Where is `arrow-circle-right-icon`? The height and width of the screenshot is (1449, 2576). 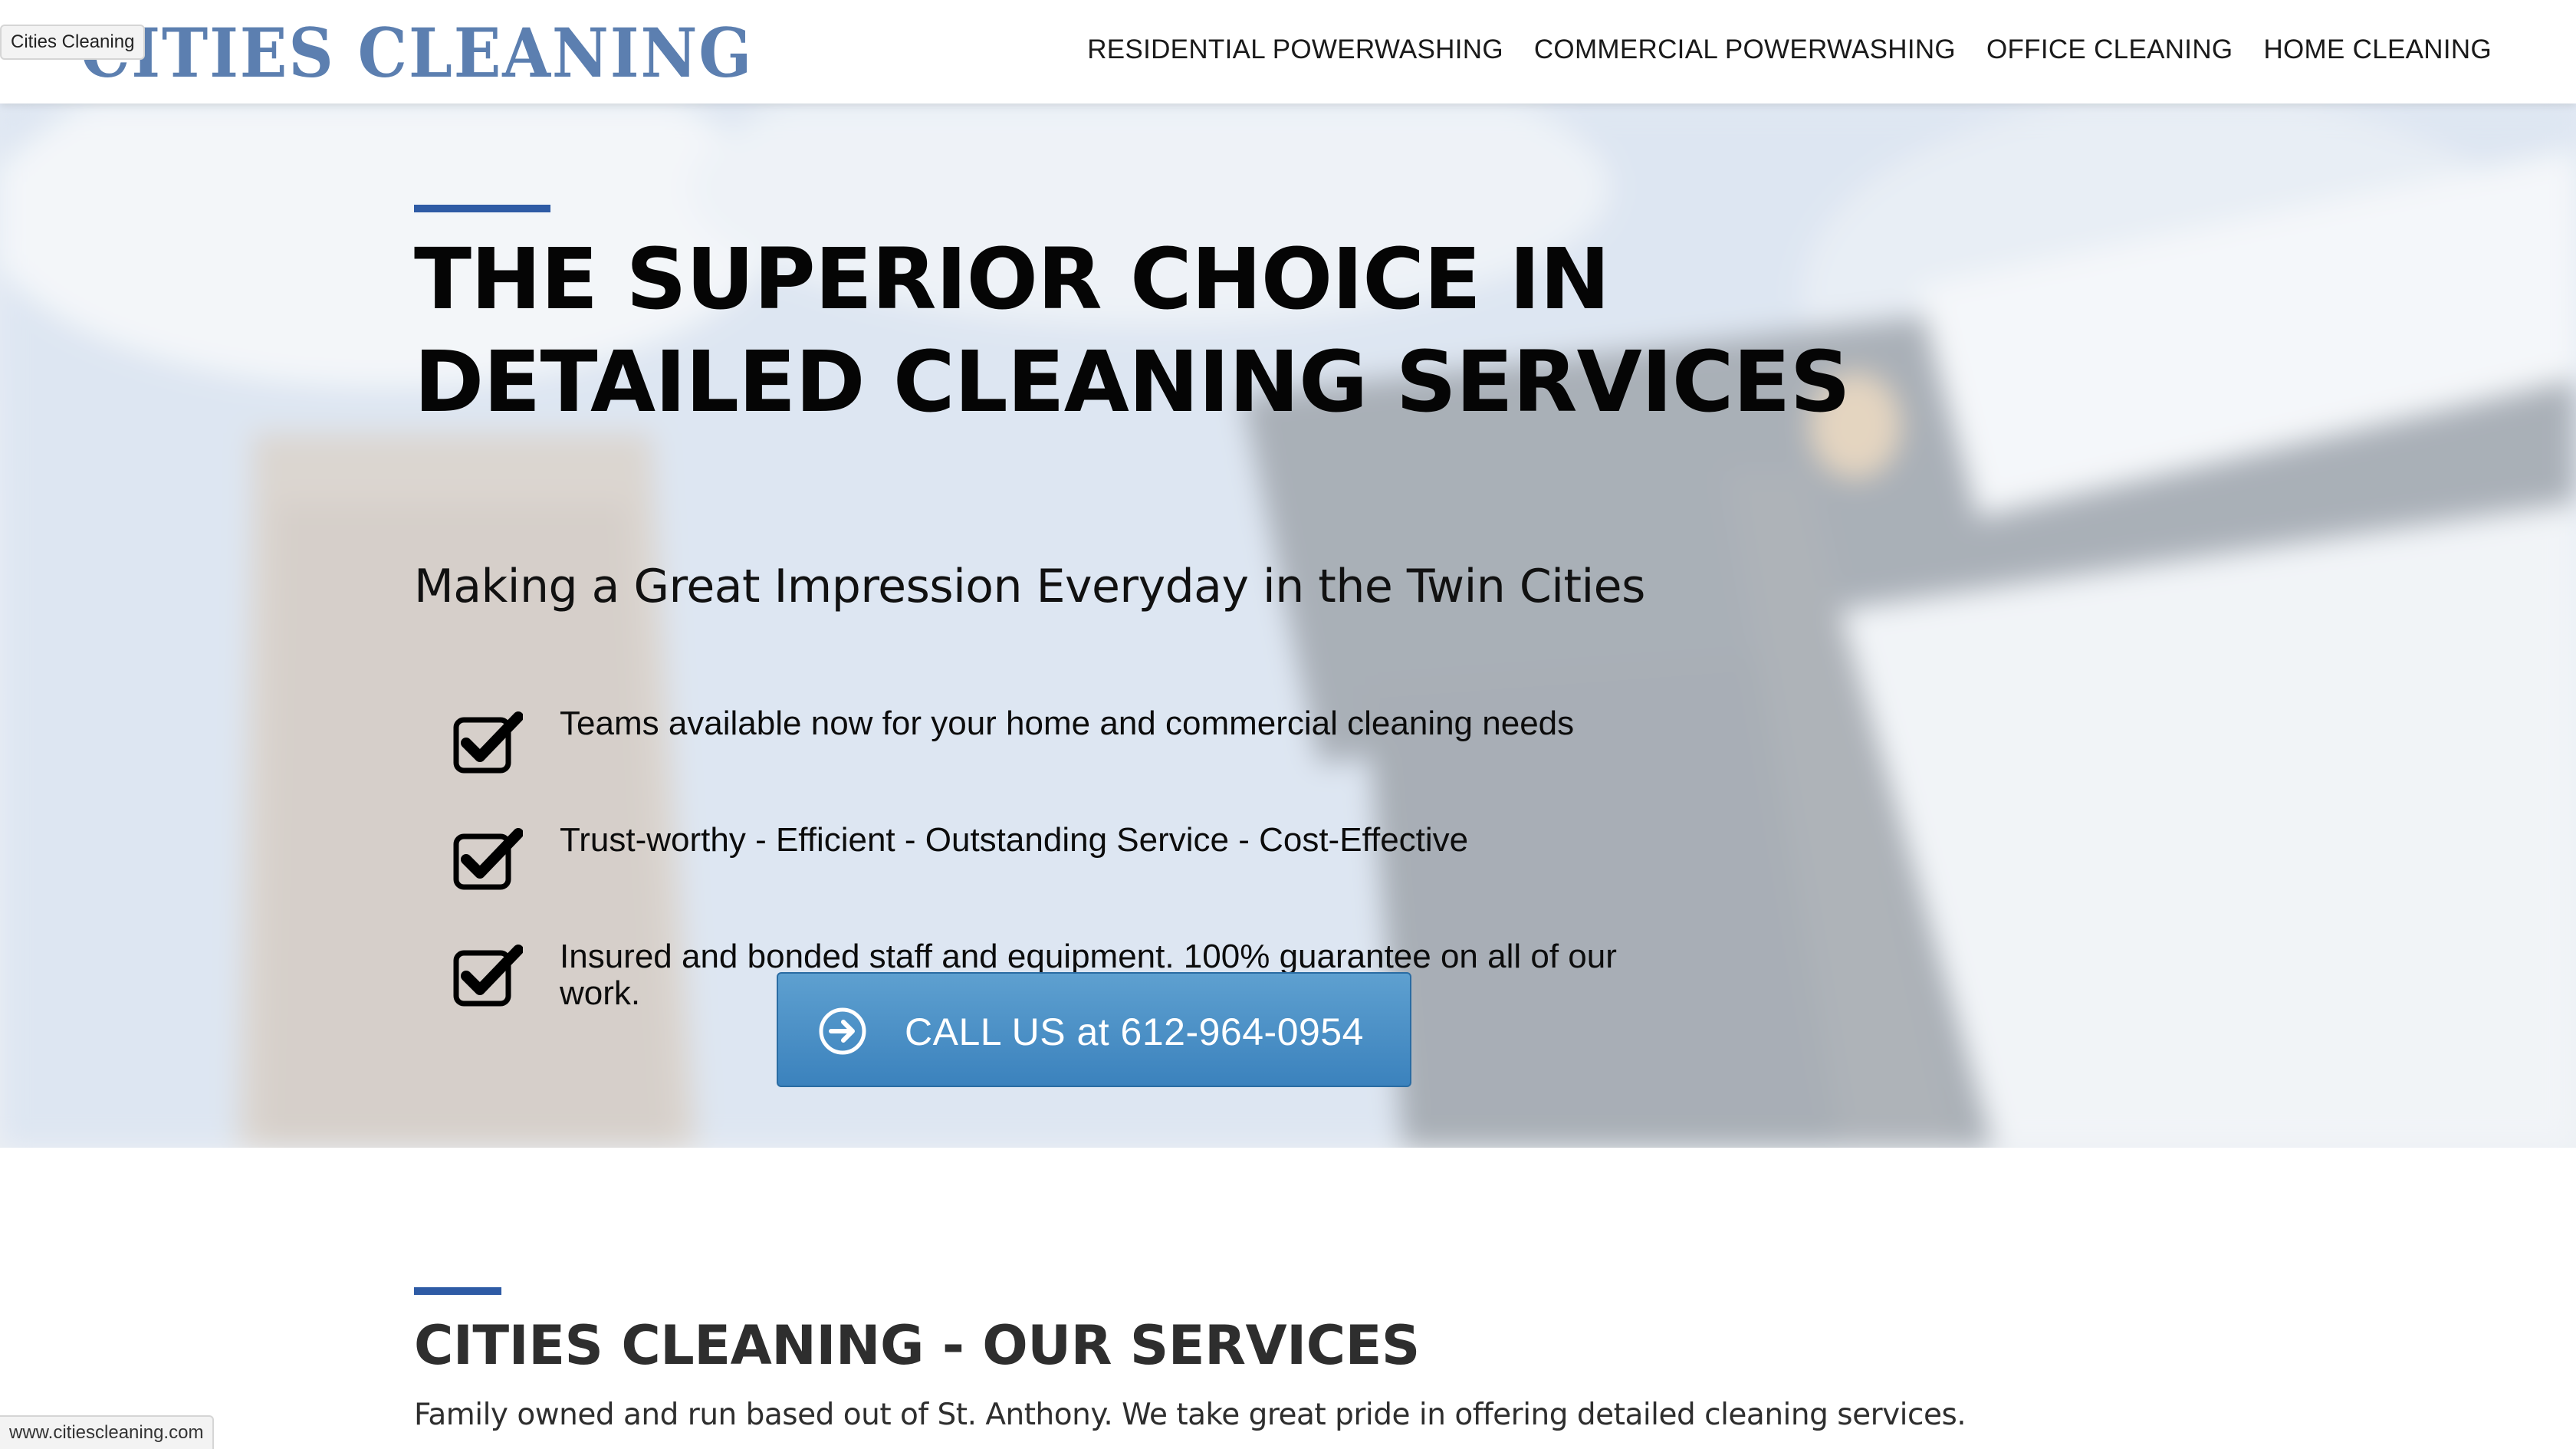 arrow-circle-right-icon is located at coordinates (843, 1031).